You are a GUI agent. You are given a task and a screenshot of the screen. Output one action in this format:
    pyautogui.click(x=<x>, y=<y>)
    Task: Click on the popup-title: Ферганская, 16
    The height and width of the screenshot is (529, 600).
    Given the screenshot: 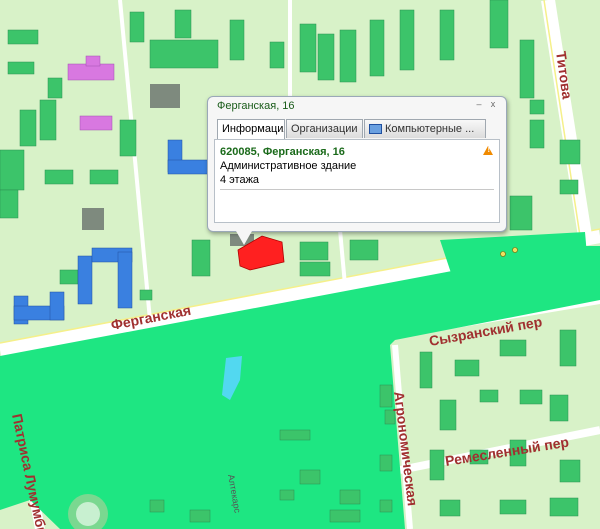 What is the action you would take?
    pyautogui.click(x=256, y=106)
    